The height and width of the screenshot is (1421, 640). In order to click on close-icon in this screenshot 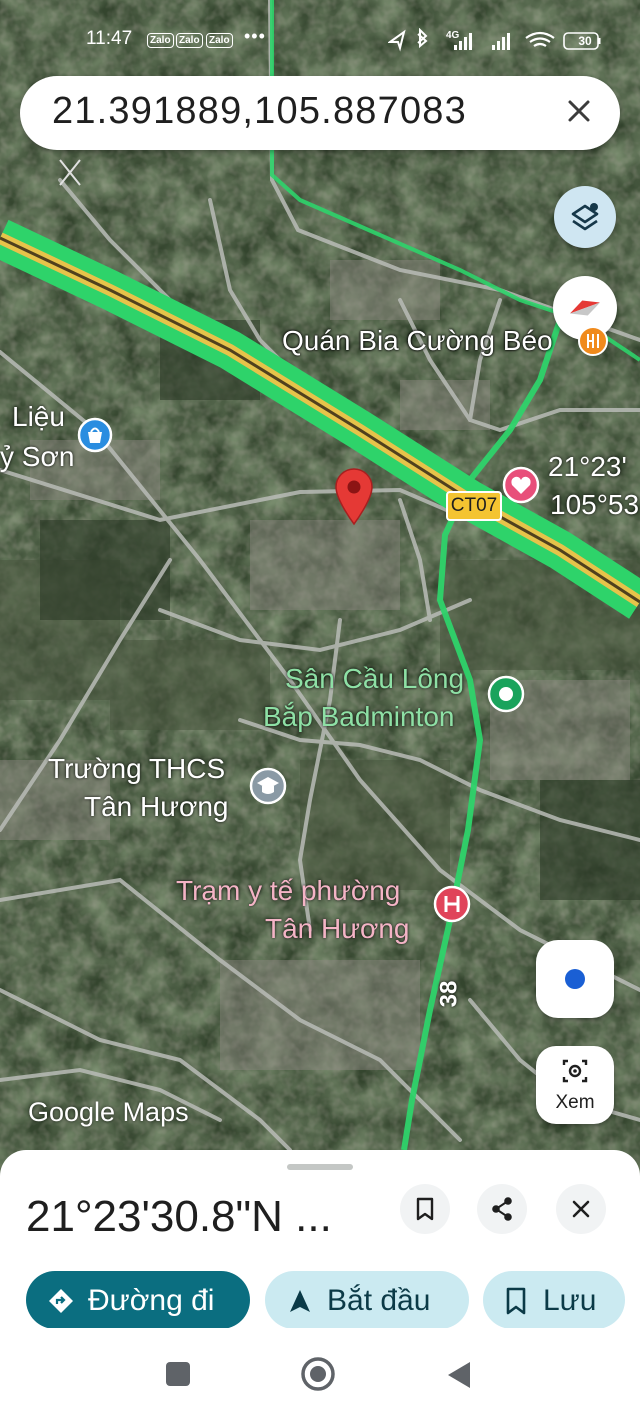, I will do `click(581, 1209)`.